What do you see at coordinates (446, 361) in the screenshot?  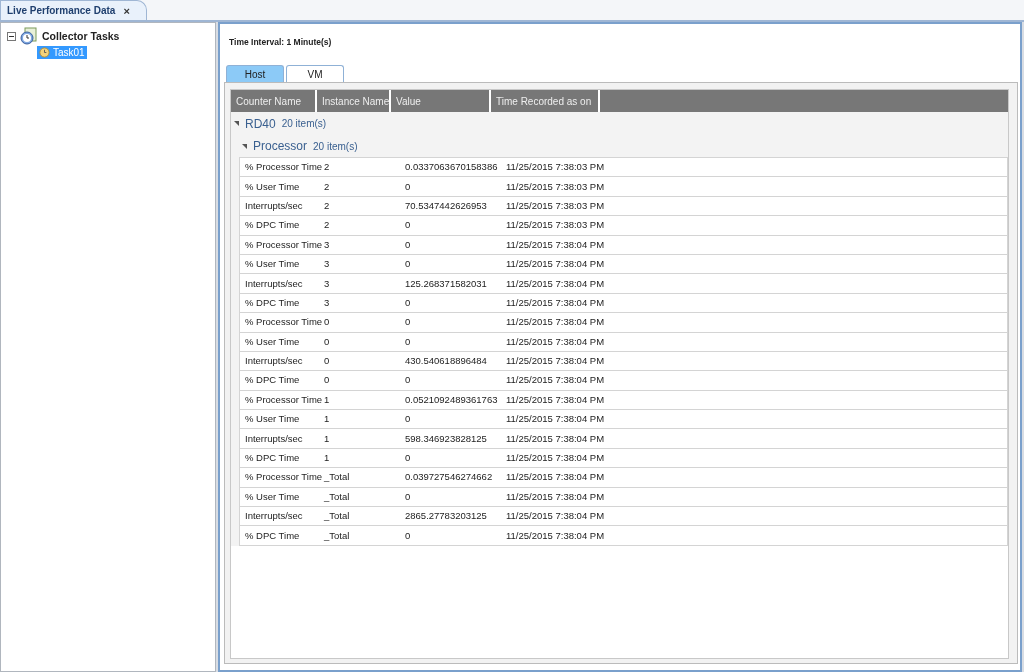 I see `table-cell-text: 430.540618896484` at bounding box center [446, 361].